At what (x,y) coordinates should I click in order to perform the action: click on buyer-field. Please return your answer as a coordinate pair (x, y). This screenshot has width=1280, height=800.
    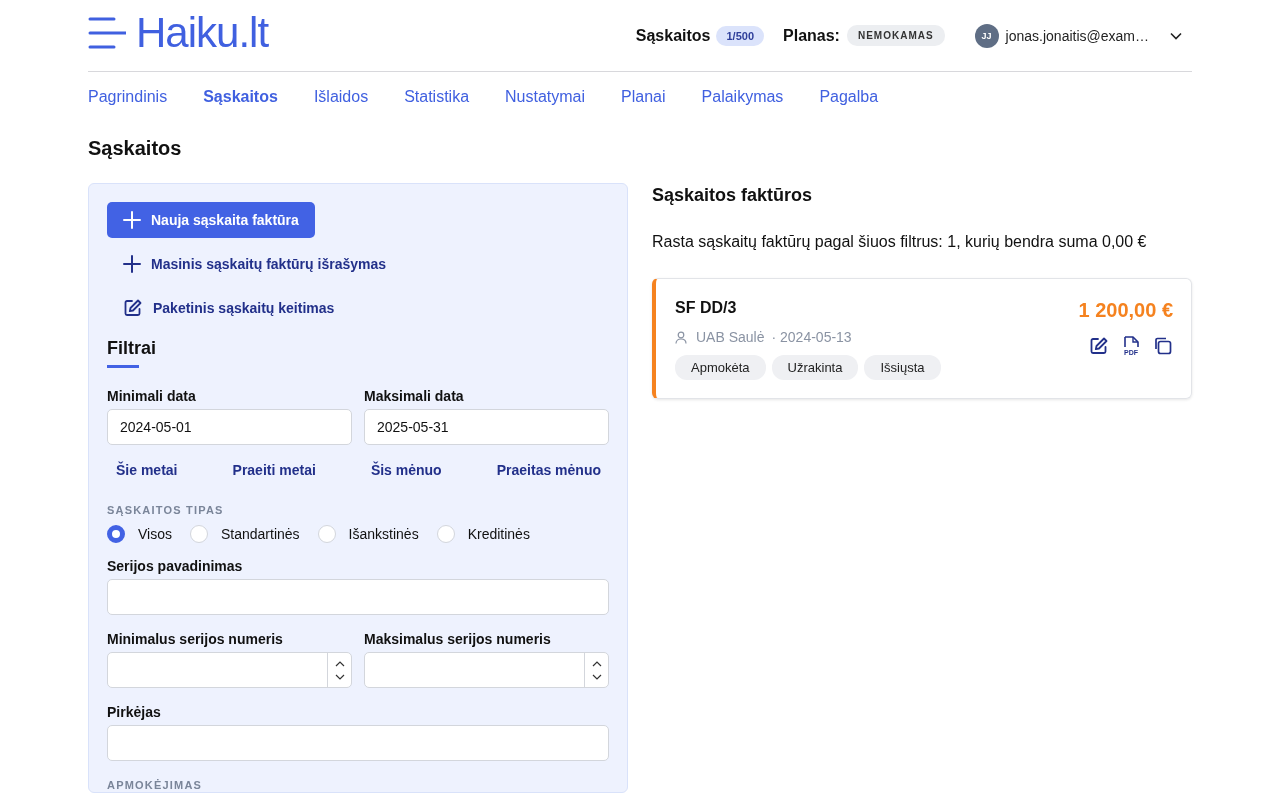
    Looking at the image, I should click on (358, 743).